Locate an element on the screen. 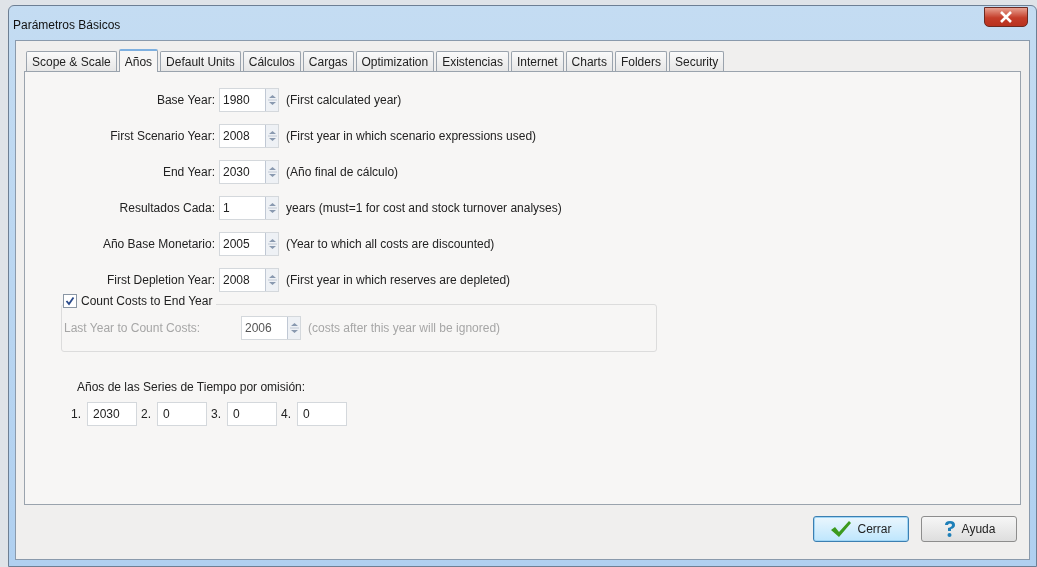  close-dialog-button: Cerrar is located at coordinates (861, 529).